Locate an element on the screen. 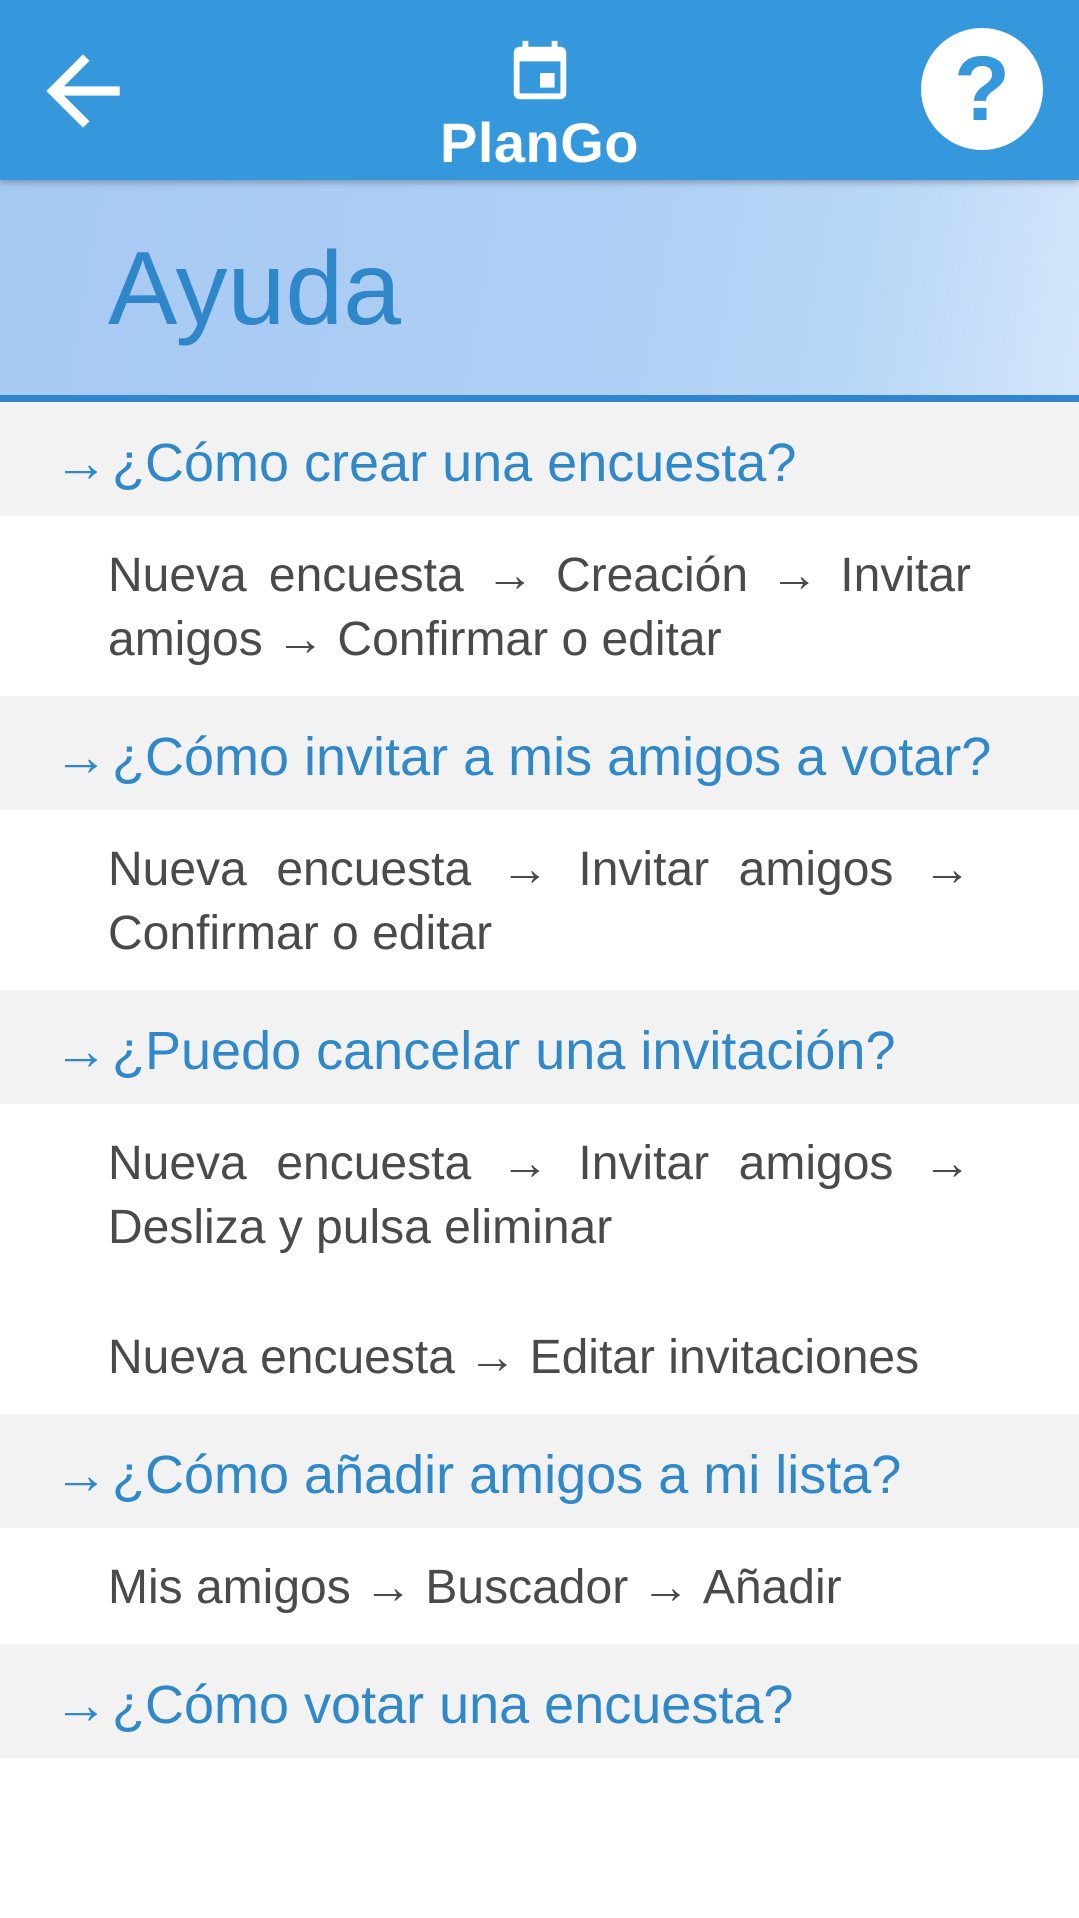 The height and width of the screenshot is (1918, 1079). faq-question-text: ¿Puedo cancelar una invitación? is located at coordinates (504, 1051).